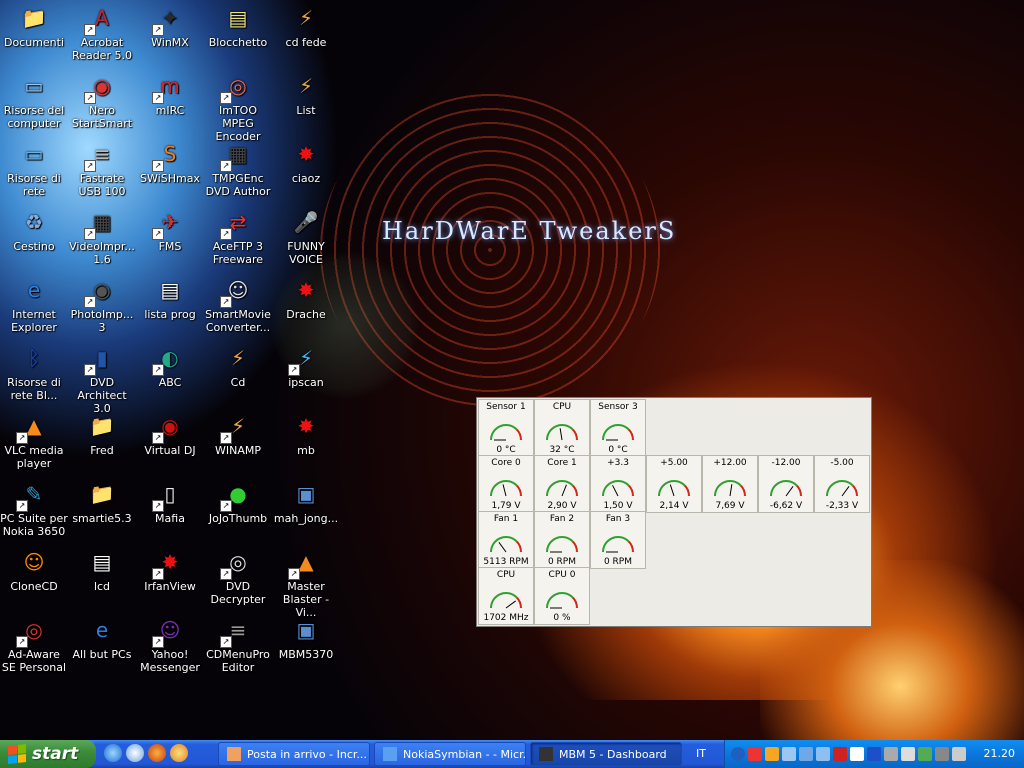 The width and height of the screenshot is (1024, 768). Describe the element at coordinates (34, 26) in the screenshot. I see `desktop-icon: 📁 Documenti` at that location.